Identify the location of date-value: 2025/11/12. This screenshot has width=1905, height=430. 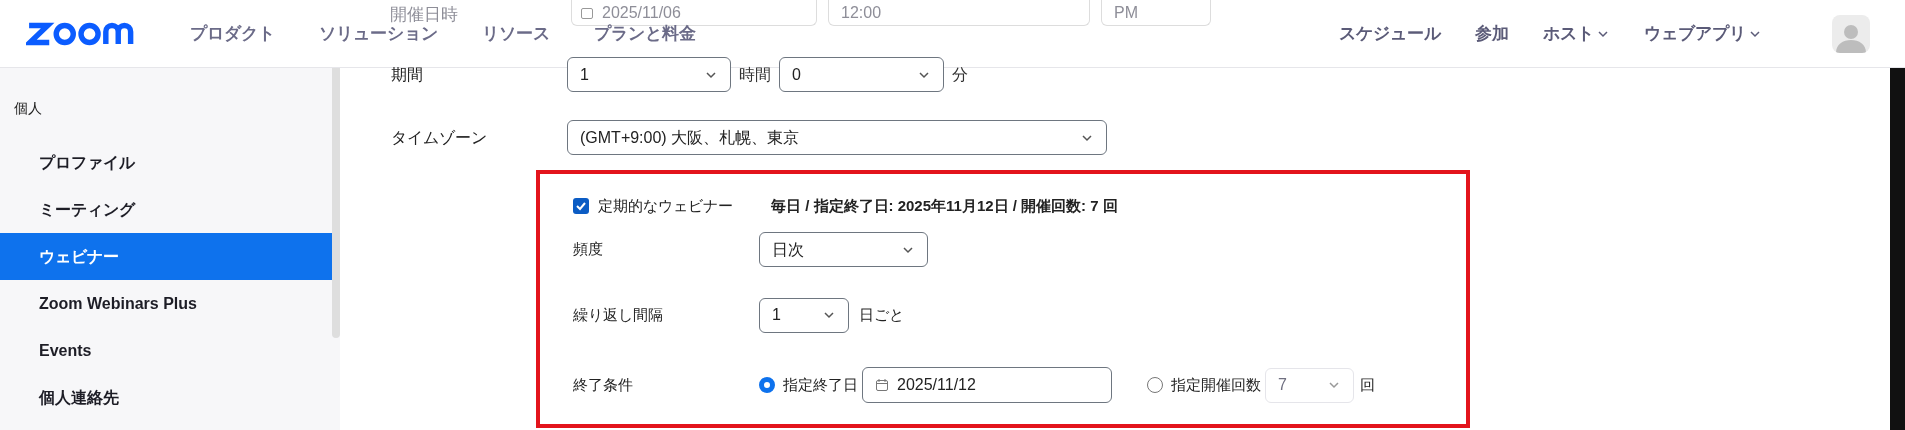
(936, 385).